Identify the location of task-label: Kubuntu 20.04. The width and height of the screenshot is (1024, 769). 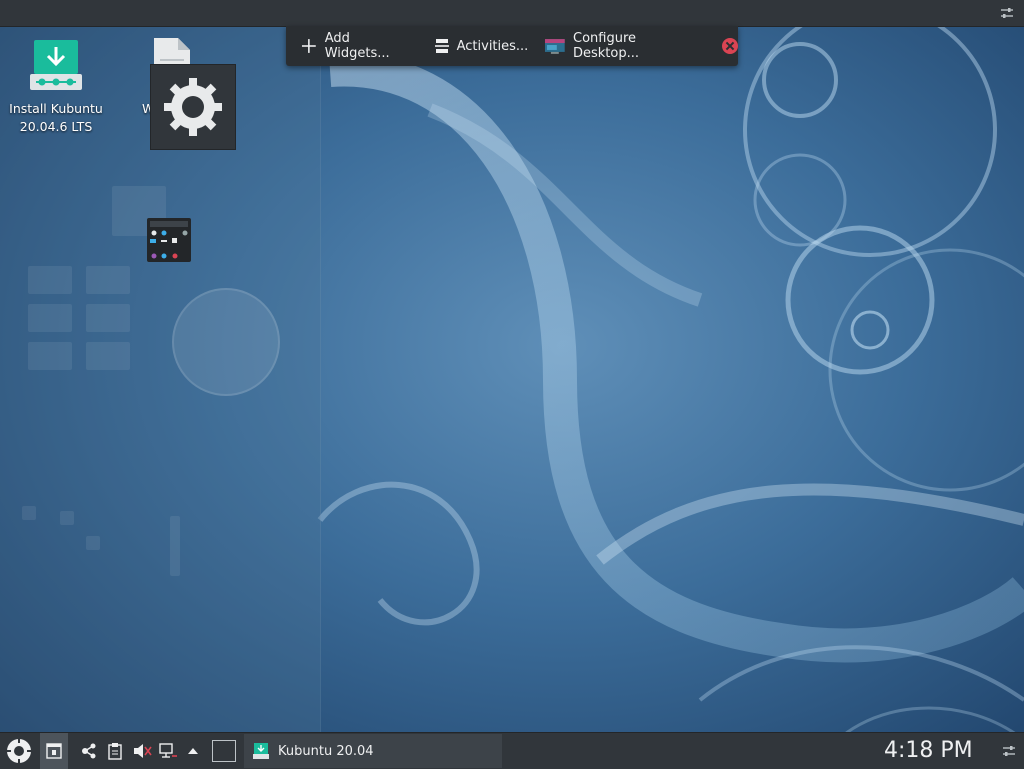
(326, 751).